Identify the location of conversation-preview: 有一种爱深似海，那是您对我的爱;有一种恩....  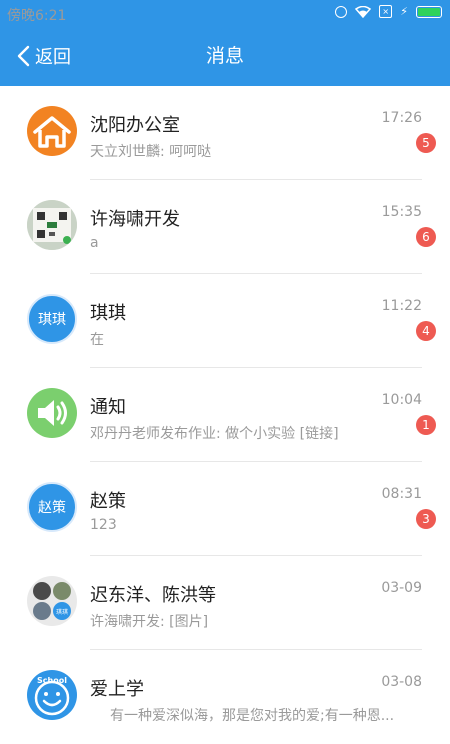
(252, 716).